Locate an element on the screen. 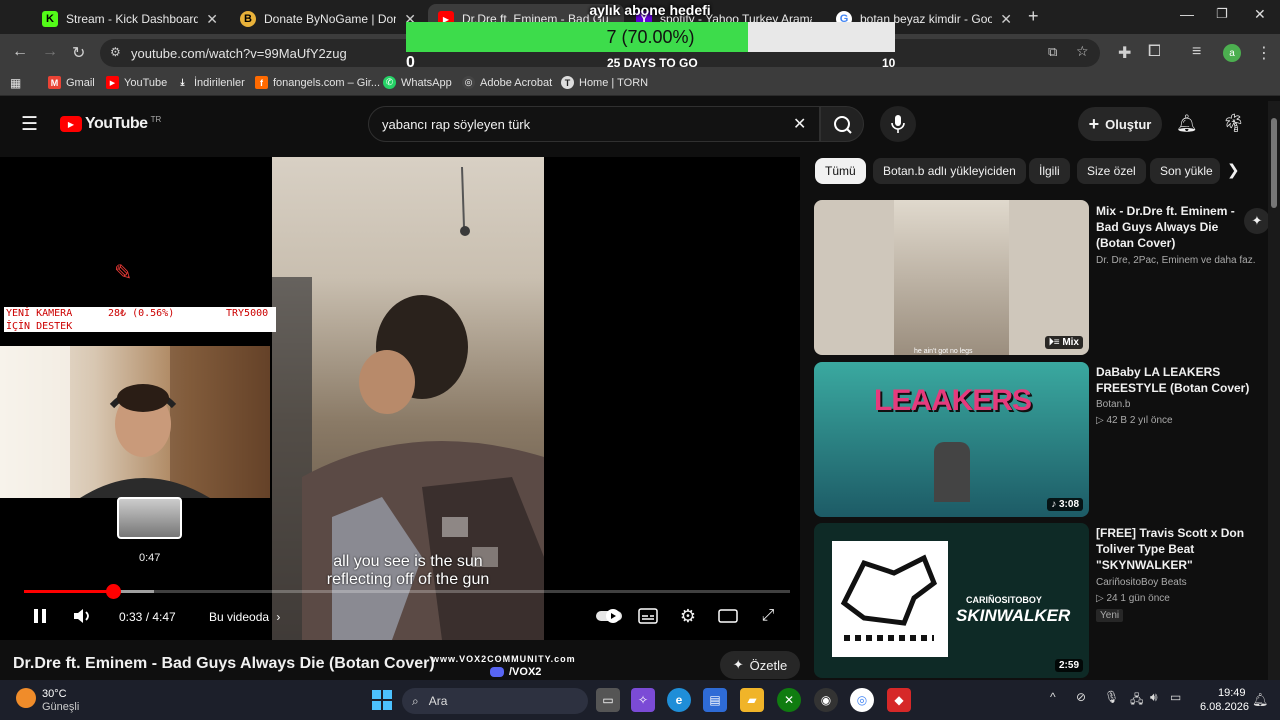 Image resolution: width=1280 pixels, height=720 pixels. summarize-button: ✦ Özetle is located at coordinates (760, 665).